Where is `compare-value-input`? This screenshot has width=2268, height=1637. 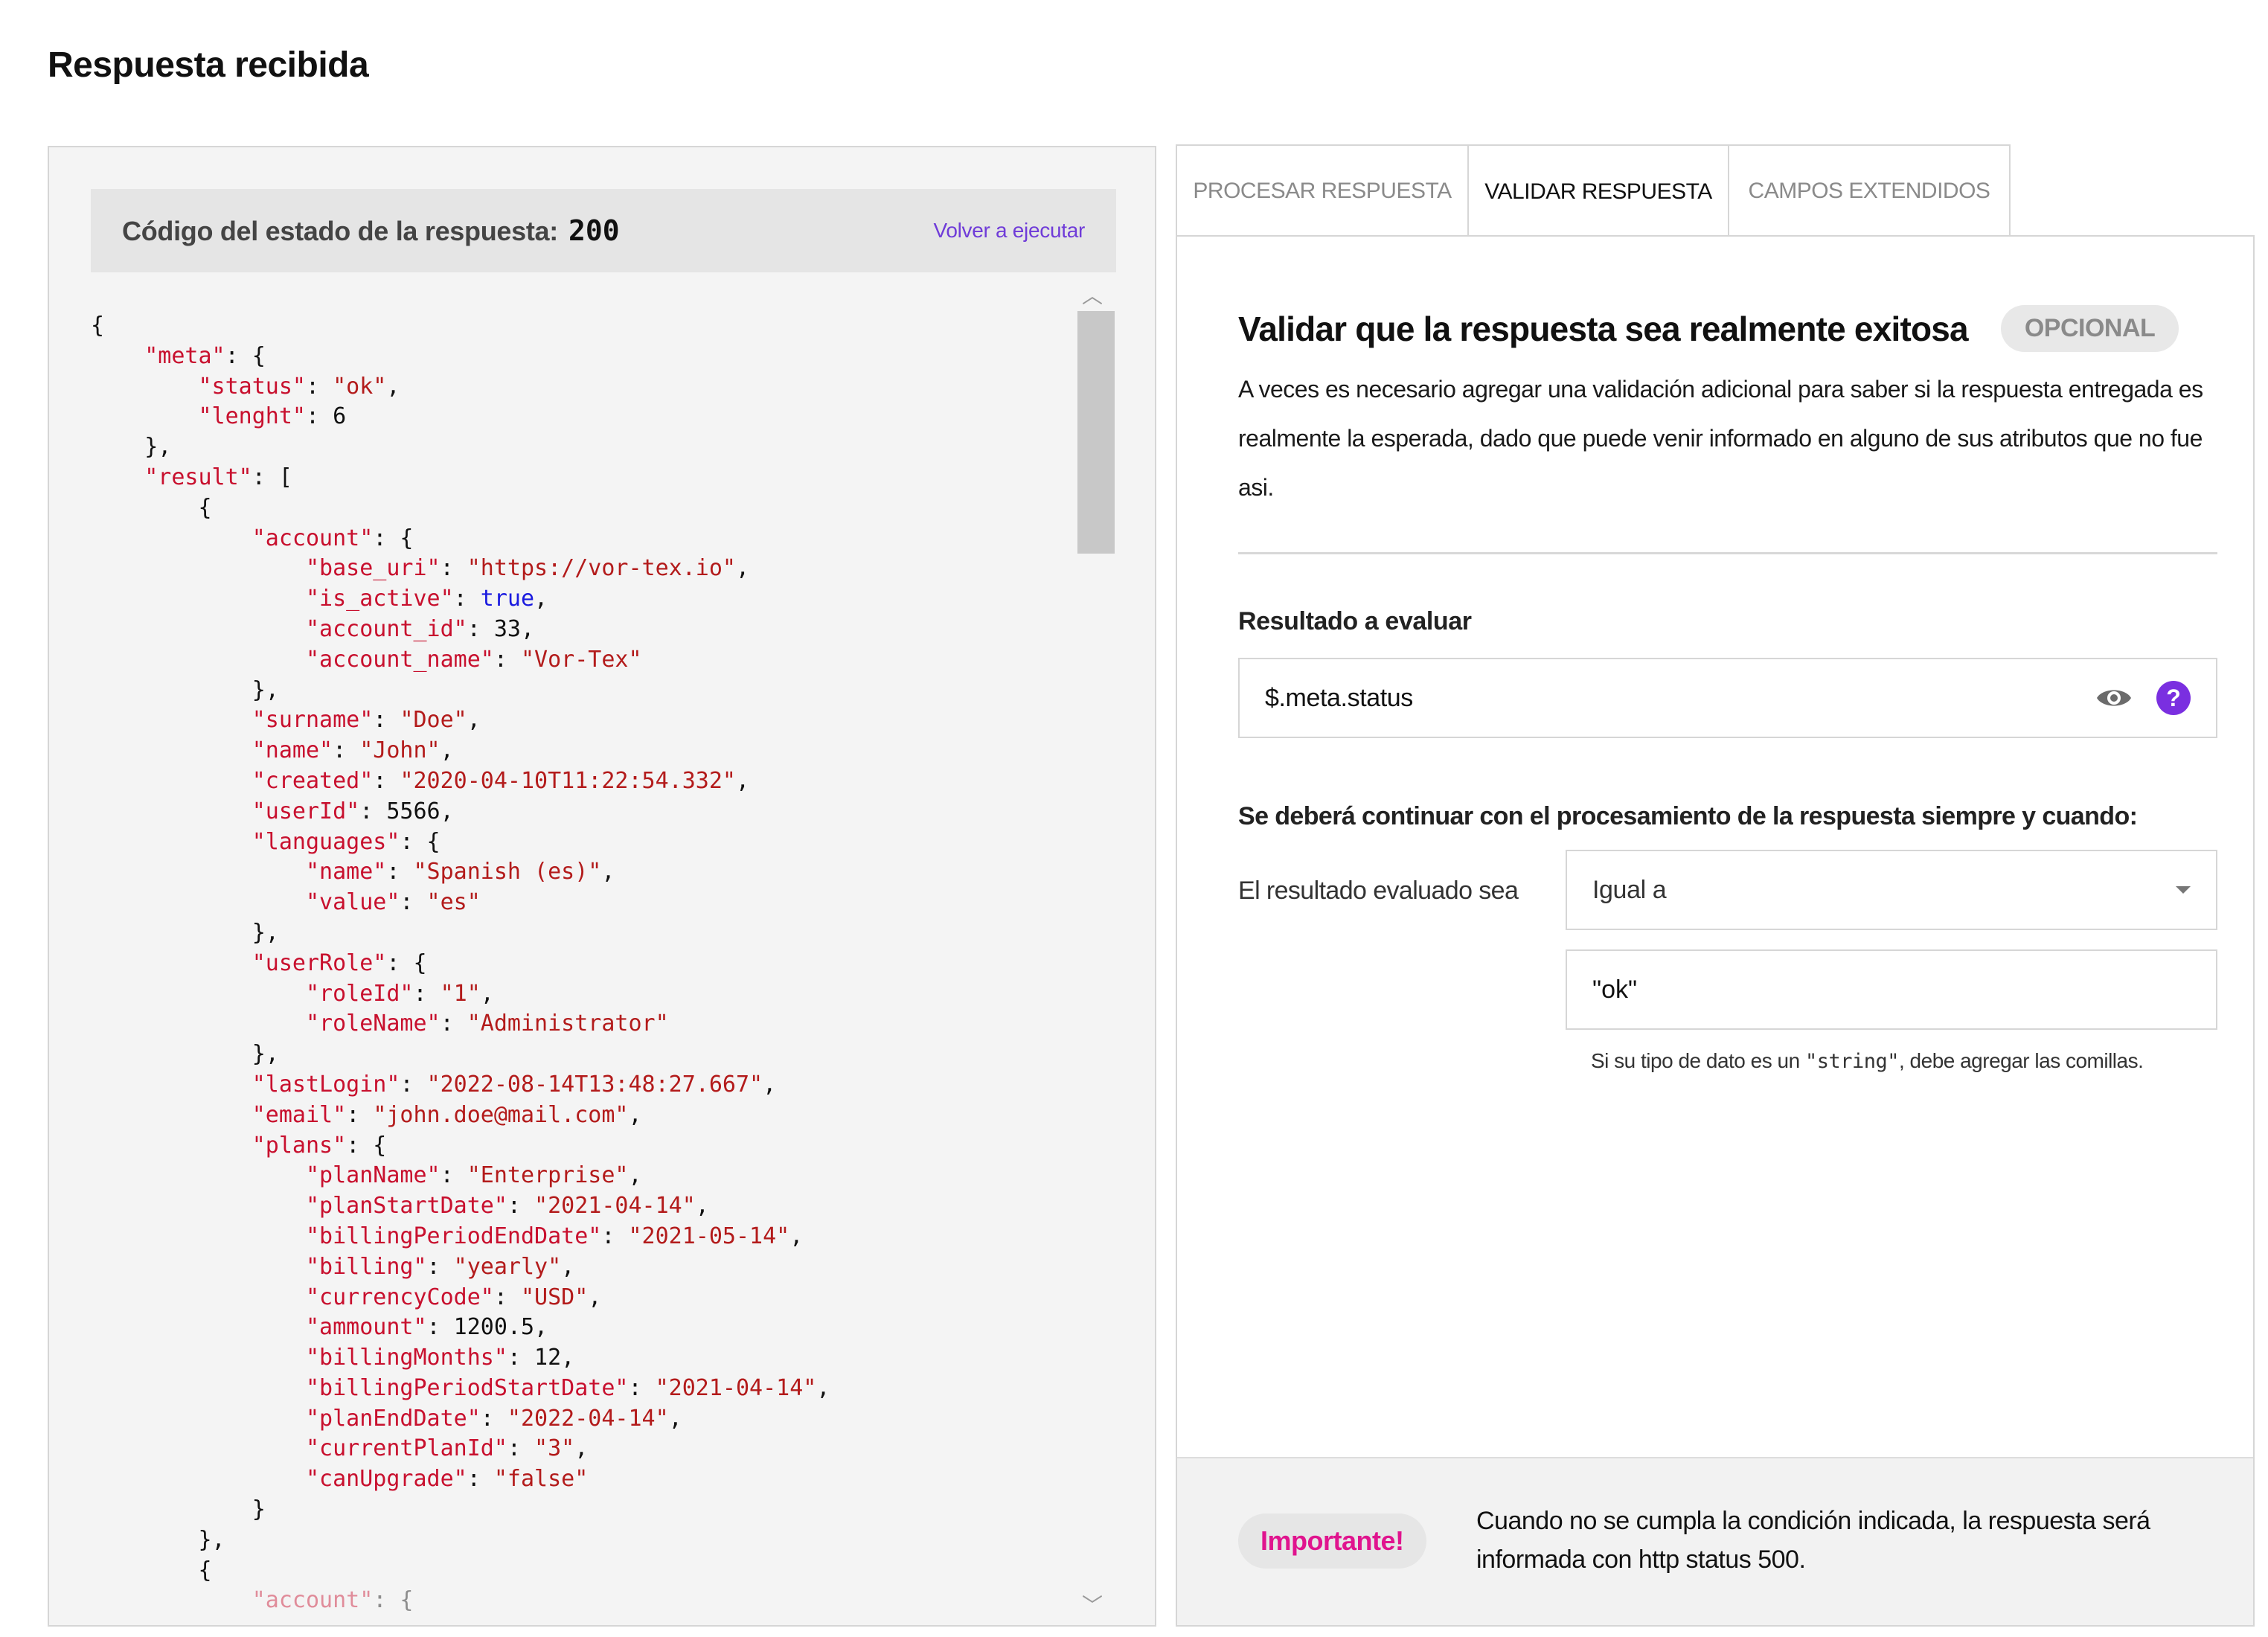 compare-value-input is located at coordinates (1892, 990).